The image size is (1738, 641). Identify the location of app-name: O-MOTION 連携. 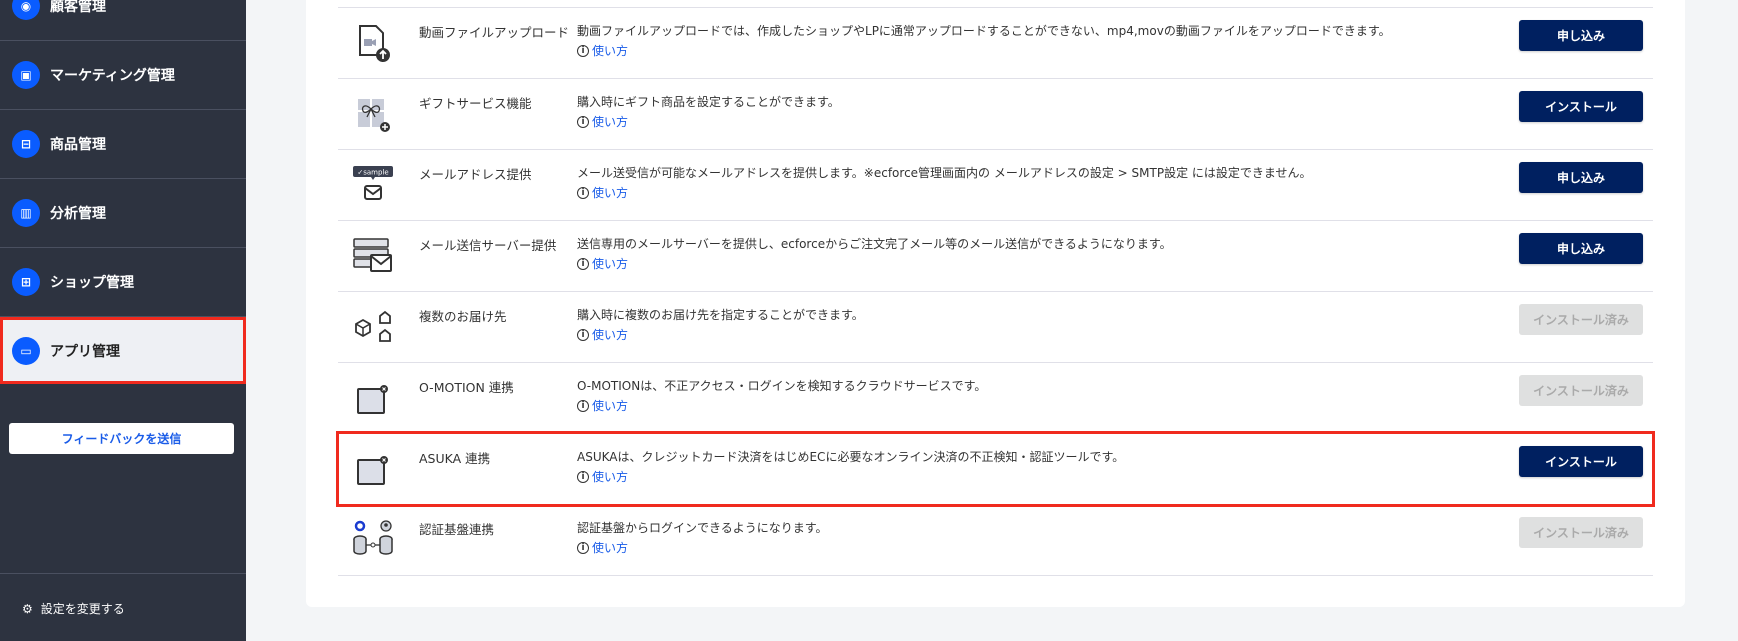
(466, 387).